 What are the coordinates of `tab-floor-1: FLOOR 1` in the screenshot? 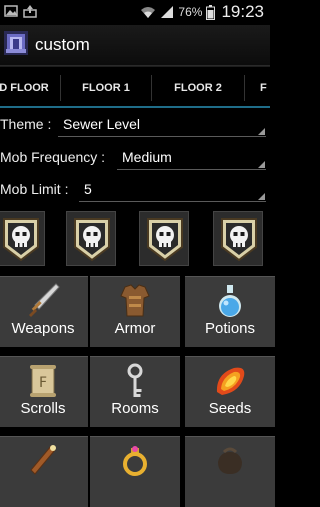 It's located at (106, 88).